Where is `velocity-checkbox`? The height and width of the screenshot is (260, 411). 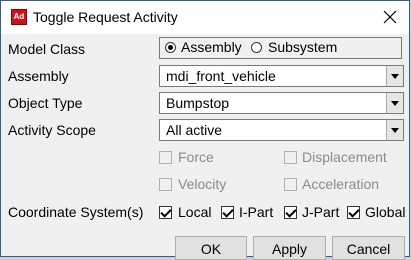 velocity-checkbox is located at coordinates (165, 184).